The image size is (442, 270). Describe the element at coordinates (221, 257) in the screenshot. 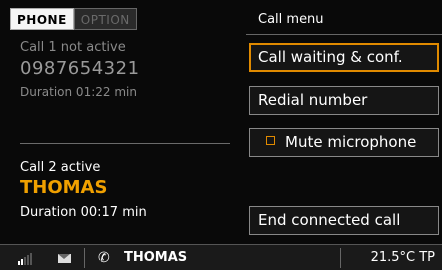

I see `status-bar: ✆ THOMAS 21.5°C TP` at that location.